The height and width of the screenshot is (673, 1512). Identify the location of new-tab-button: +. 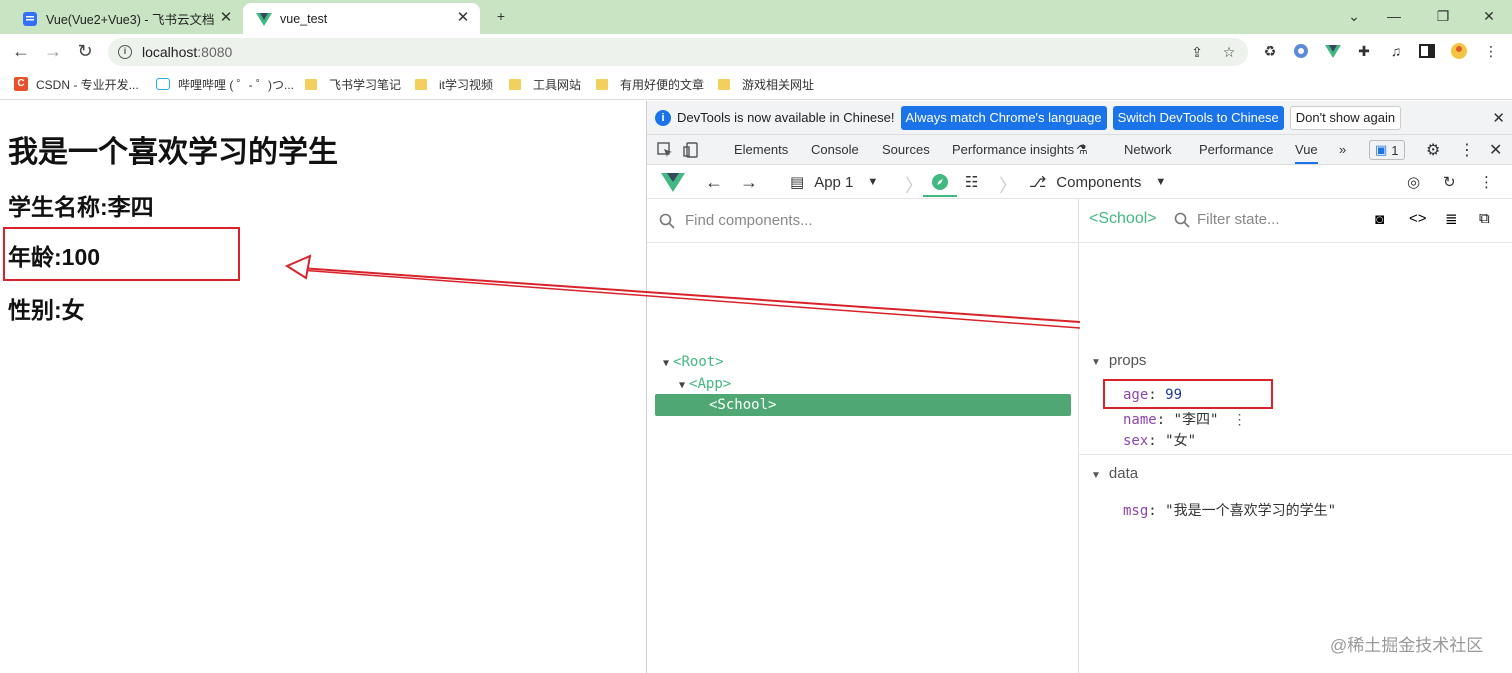
(501, 16).